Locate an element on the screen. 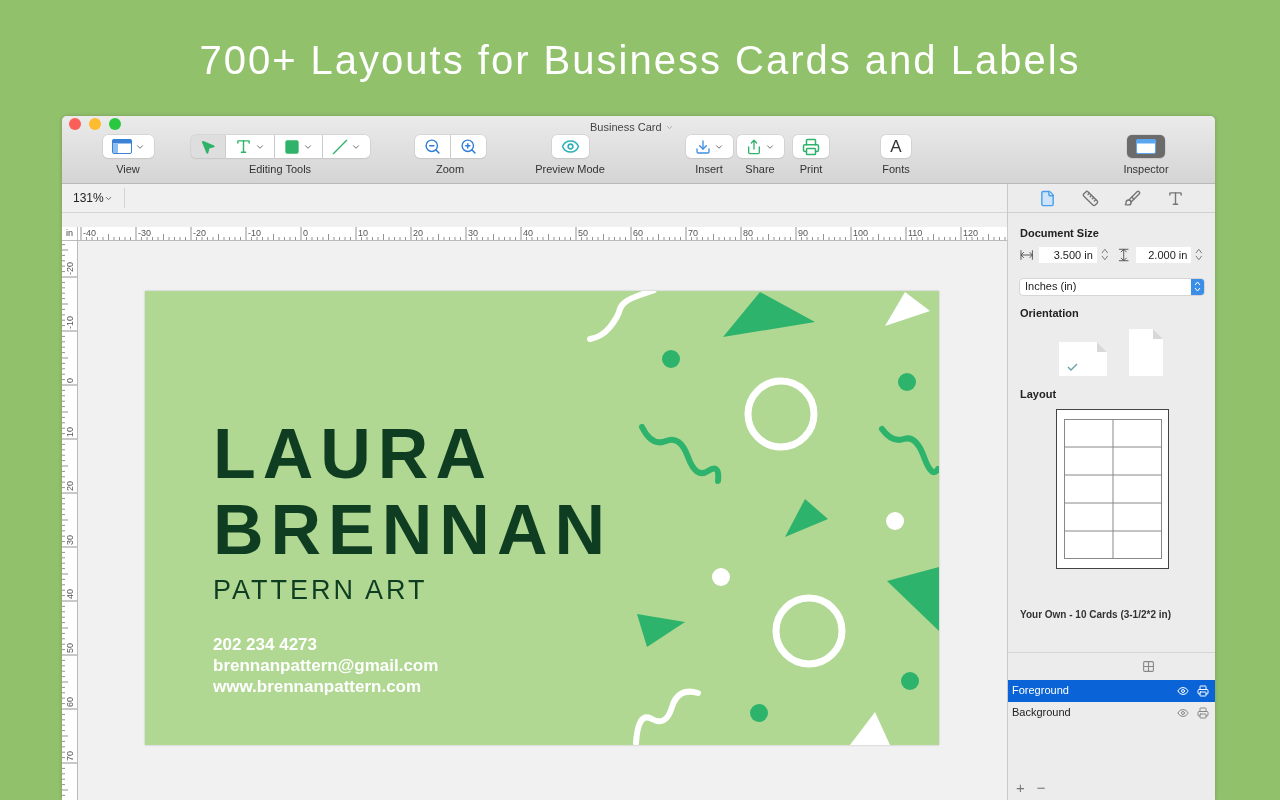 The image size is (1280, 800). line-icon is located at coordinates (339, 146).